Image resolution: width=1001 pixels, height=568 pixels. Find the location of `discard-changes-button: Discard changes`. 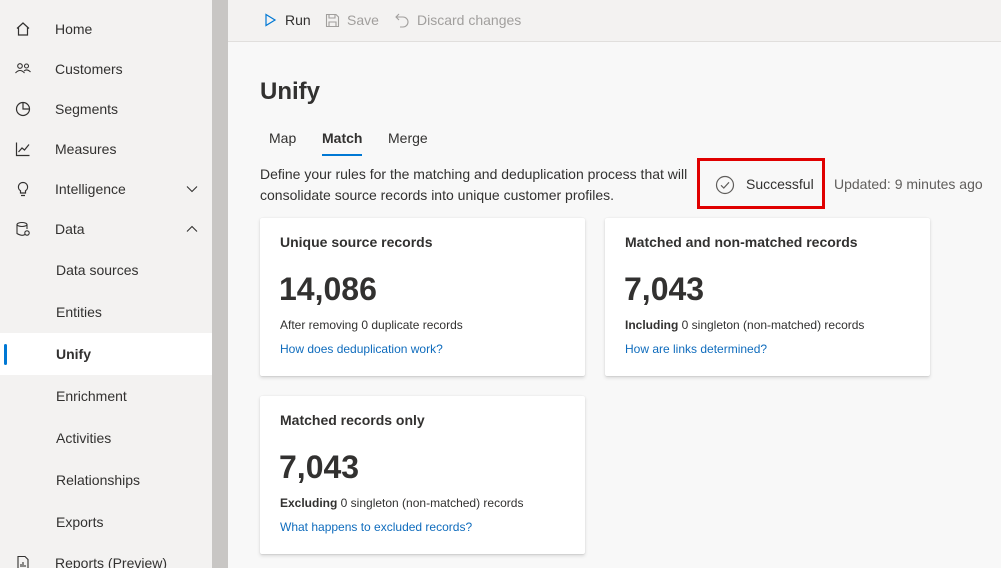

discard-changes-button: Discard changes is located at coordinates (457, 20).